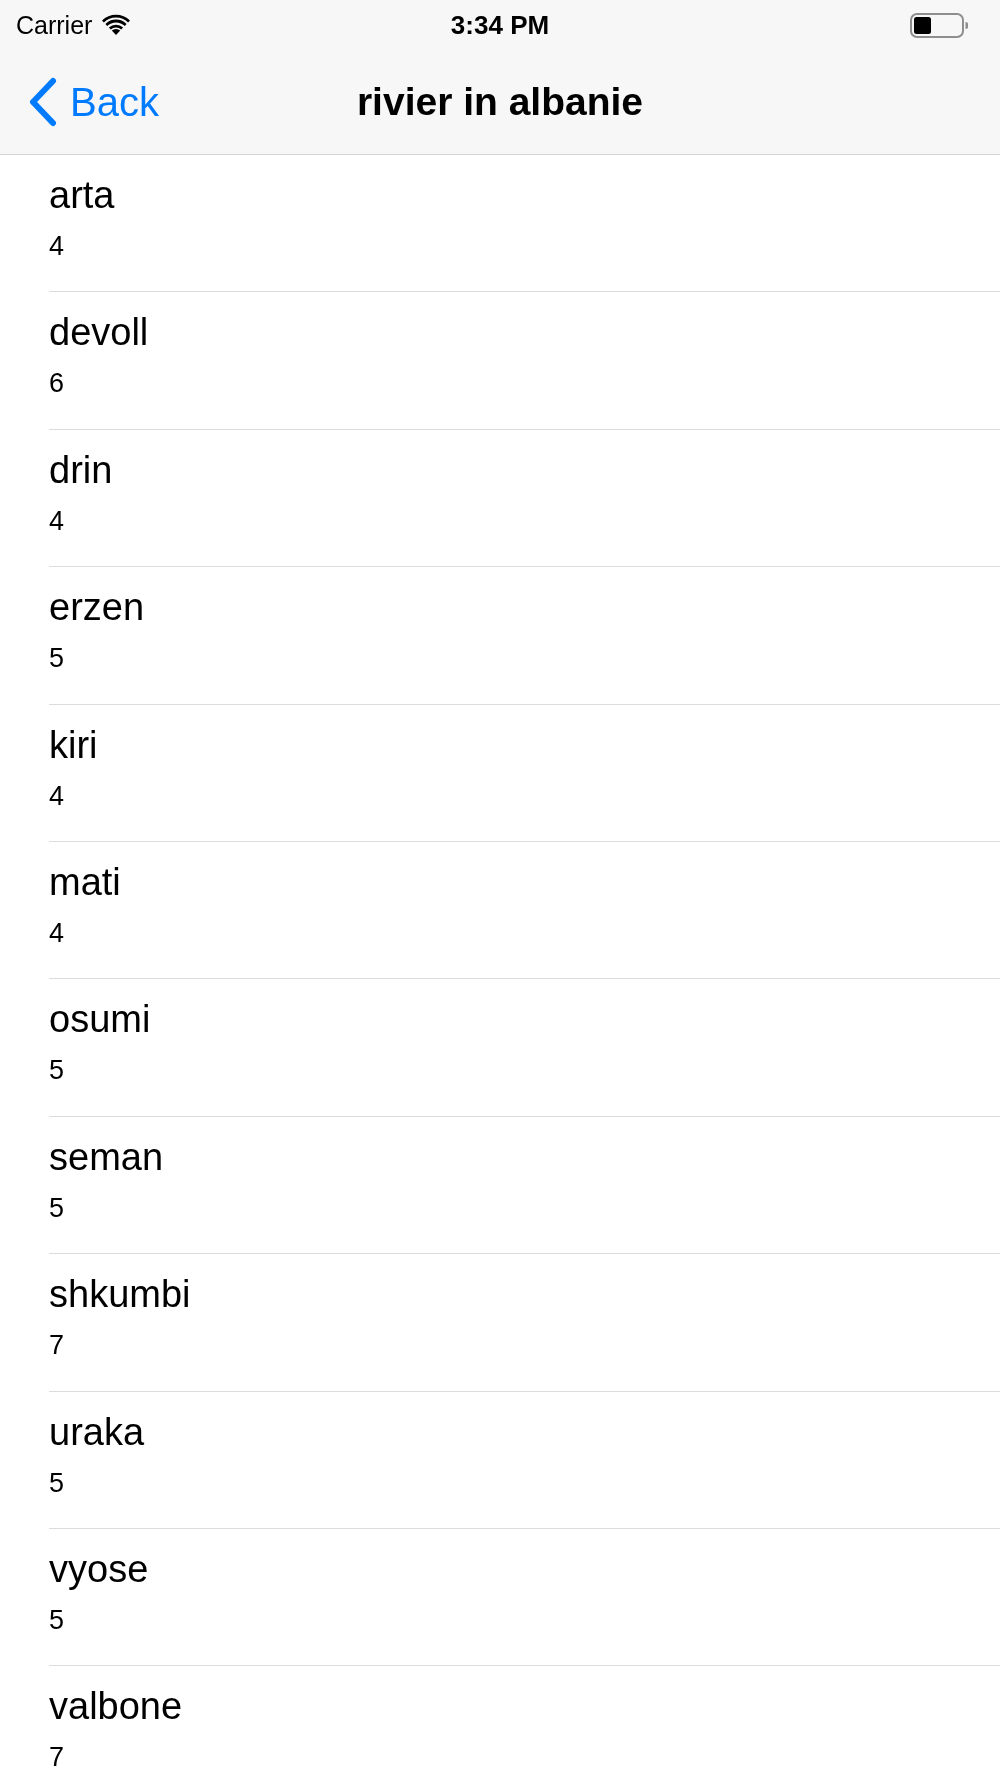 This screenshot has height=1778, width=1000. Describe the element at coordinates (500, 1185) in the screenshot. I see `list-row: seman 5` at that location.